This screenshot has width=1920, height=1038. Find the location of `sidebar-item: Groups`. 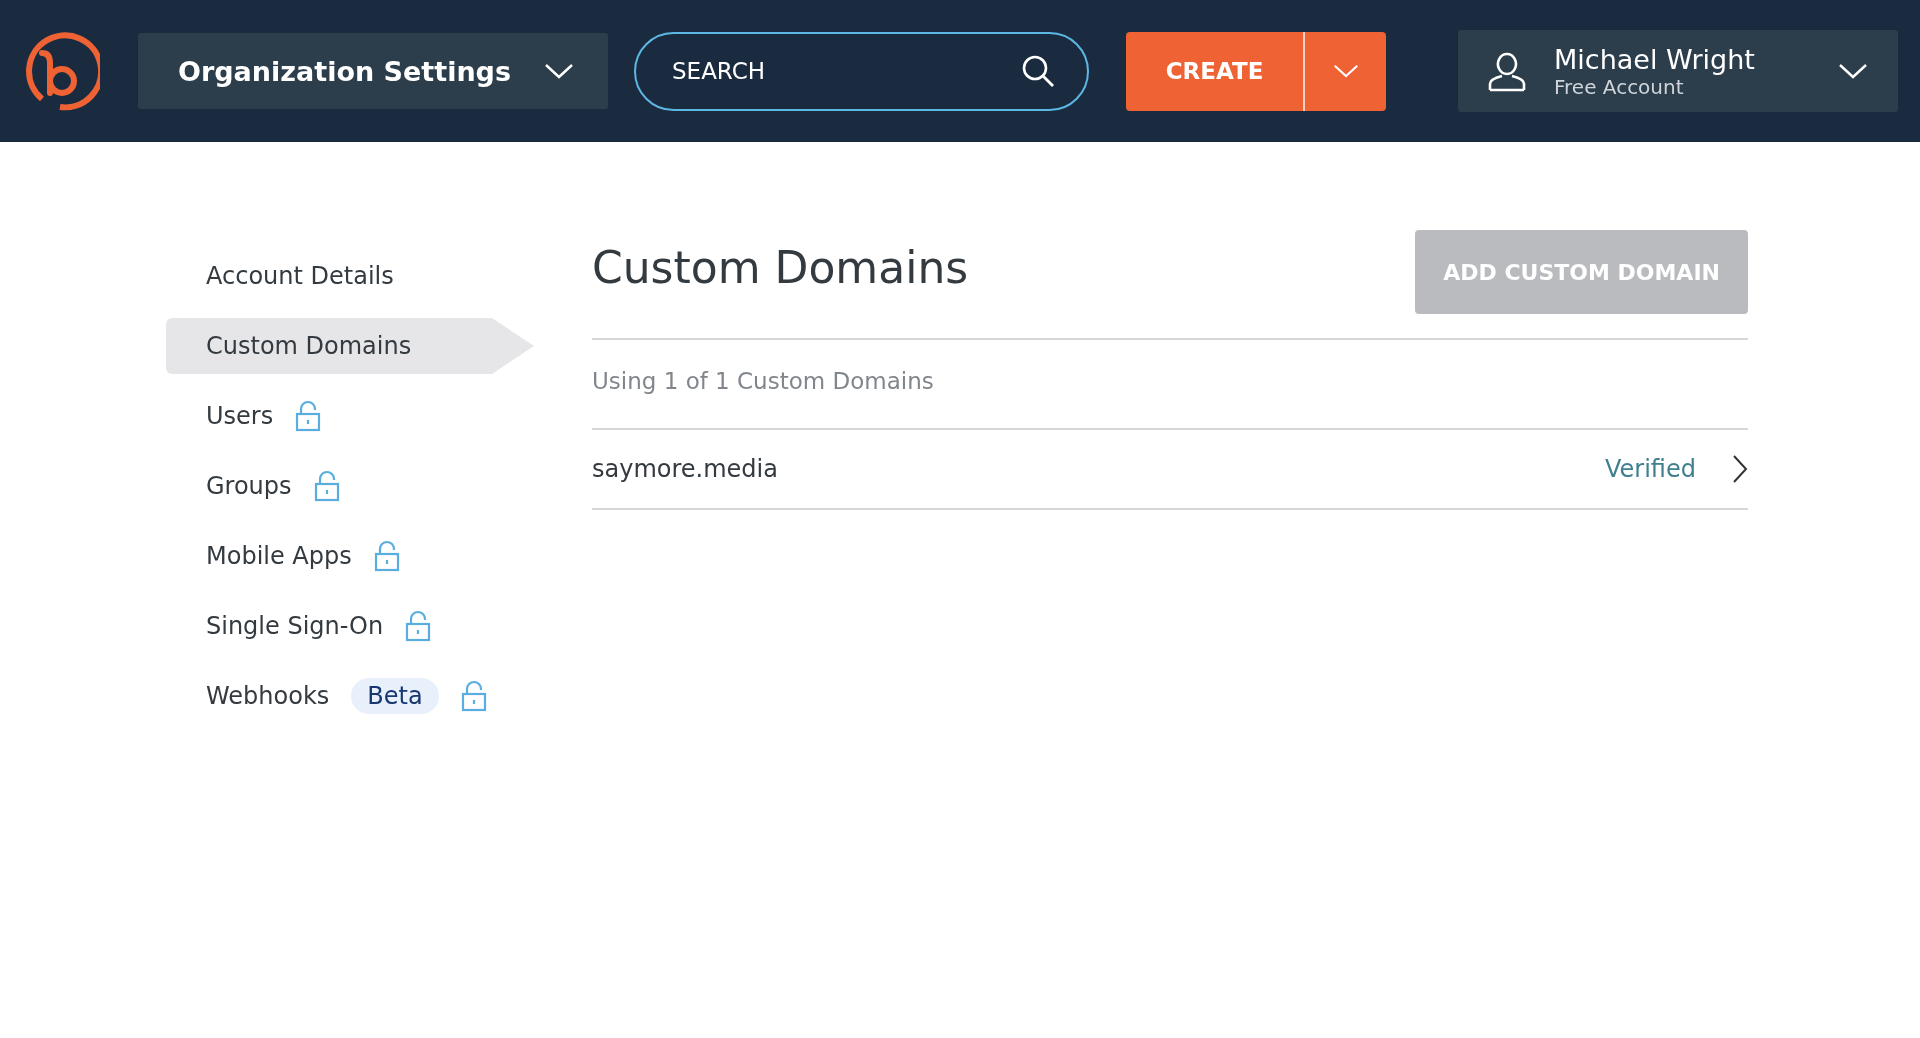

sidebar-item: Groups is located at coordinates (329, 486).